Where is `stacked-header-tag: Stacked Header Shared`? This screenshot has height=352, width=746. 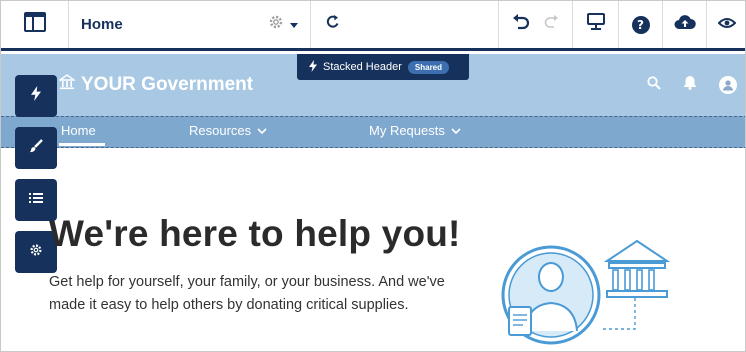 stacked-header-tag: Stacked Header Shared is located at coordinates (383, 67).